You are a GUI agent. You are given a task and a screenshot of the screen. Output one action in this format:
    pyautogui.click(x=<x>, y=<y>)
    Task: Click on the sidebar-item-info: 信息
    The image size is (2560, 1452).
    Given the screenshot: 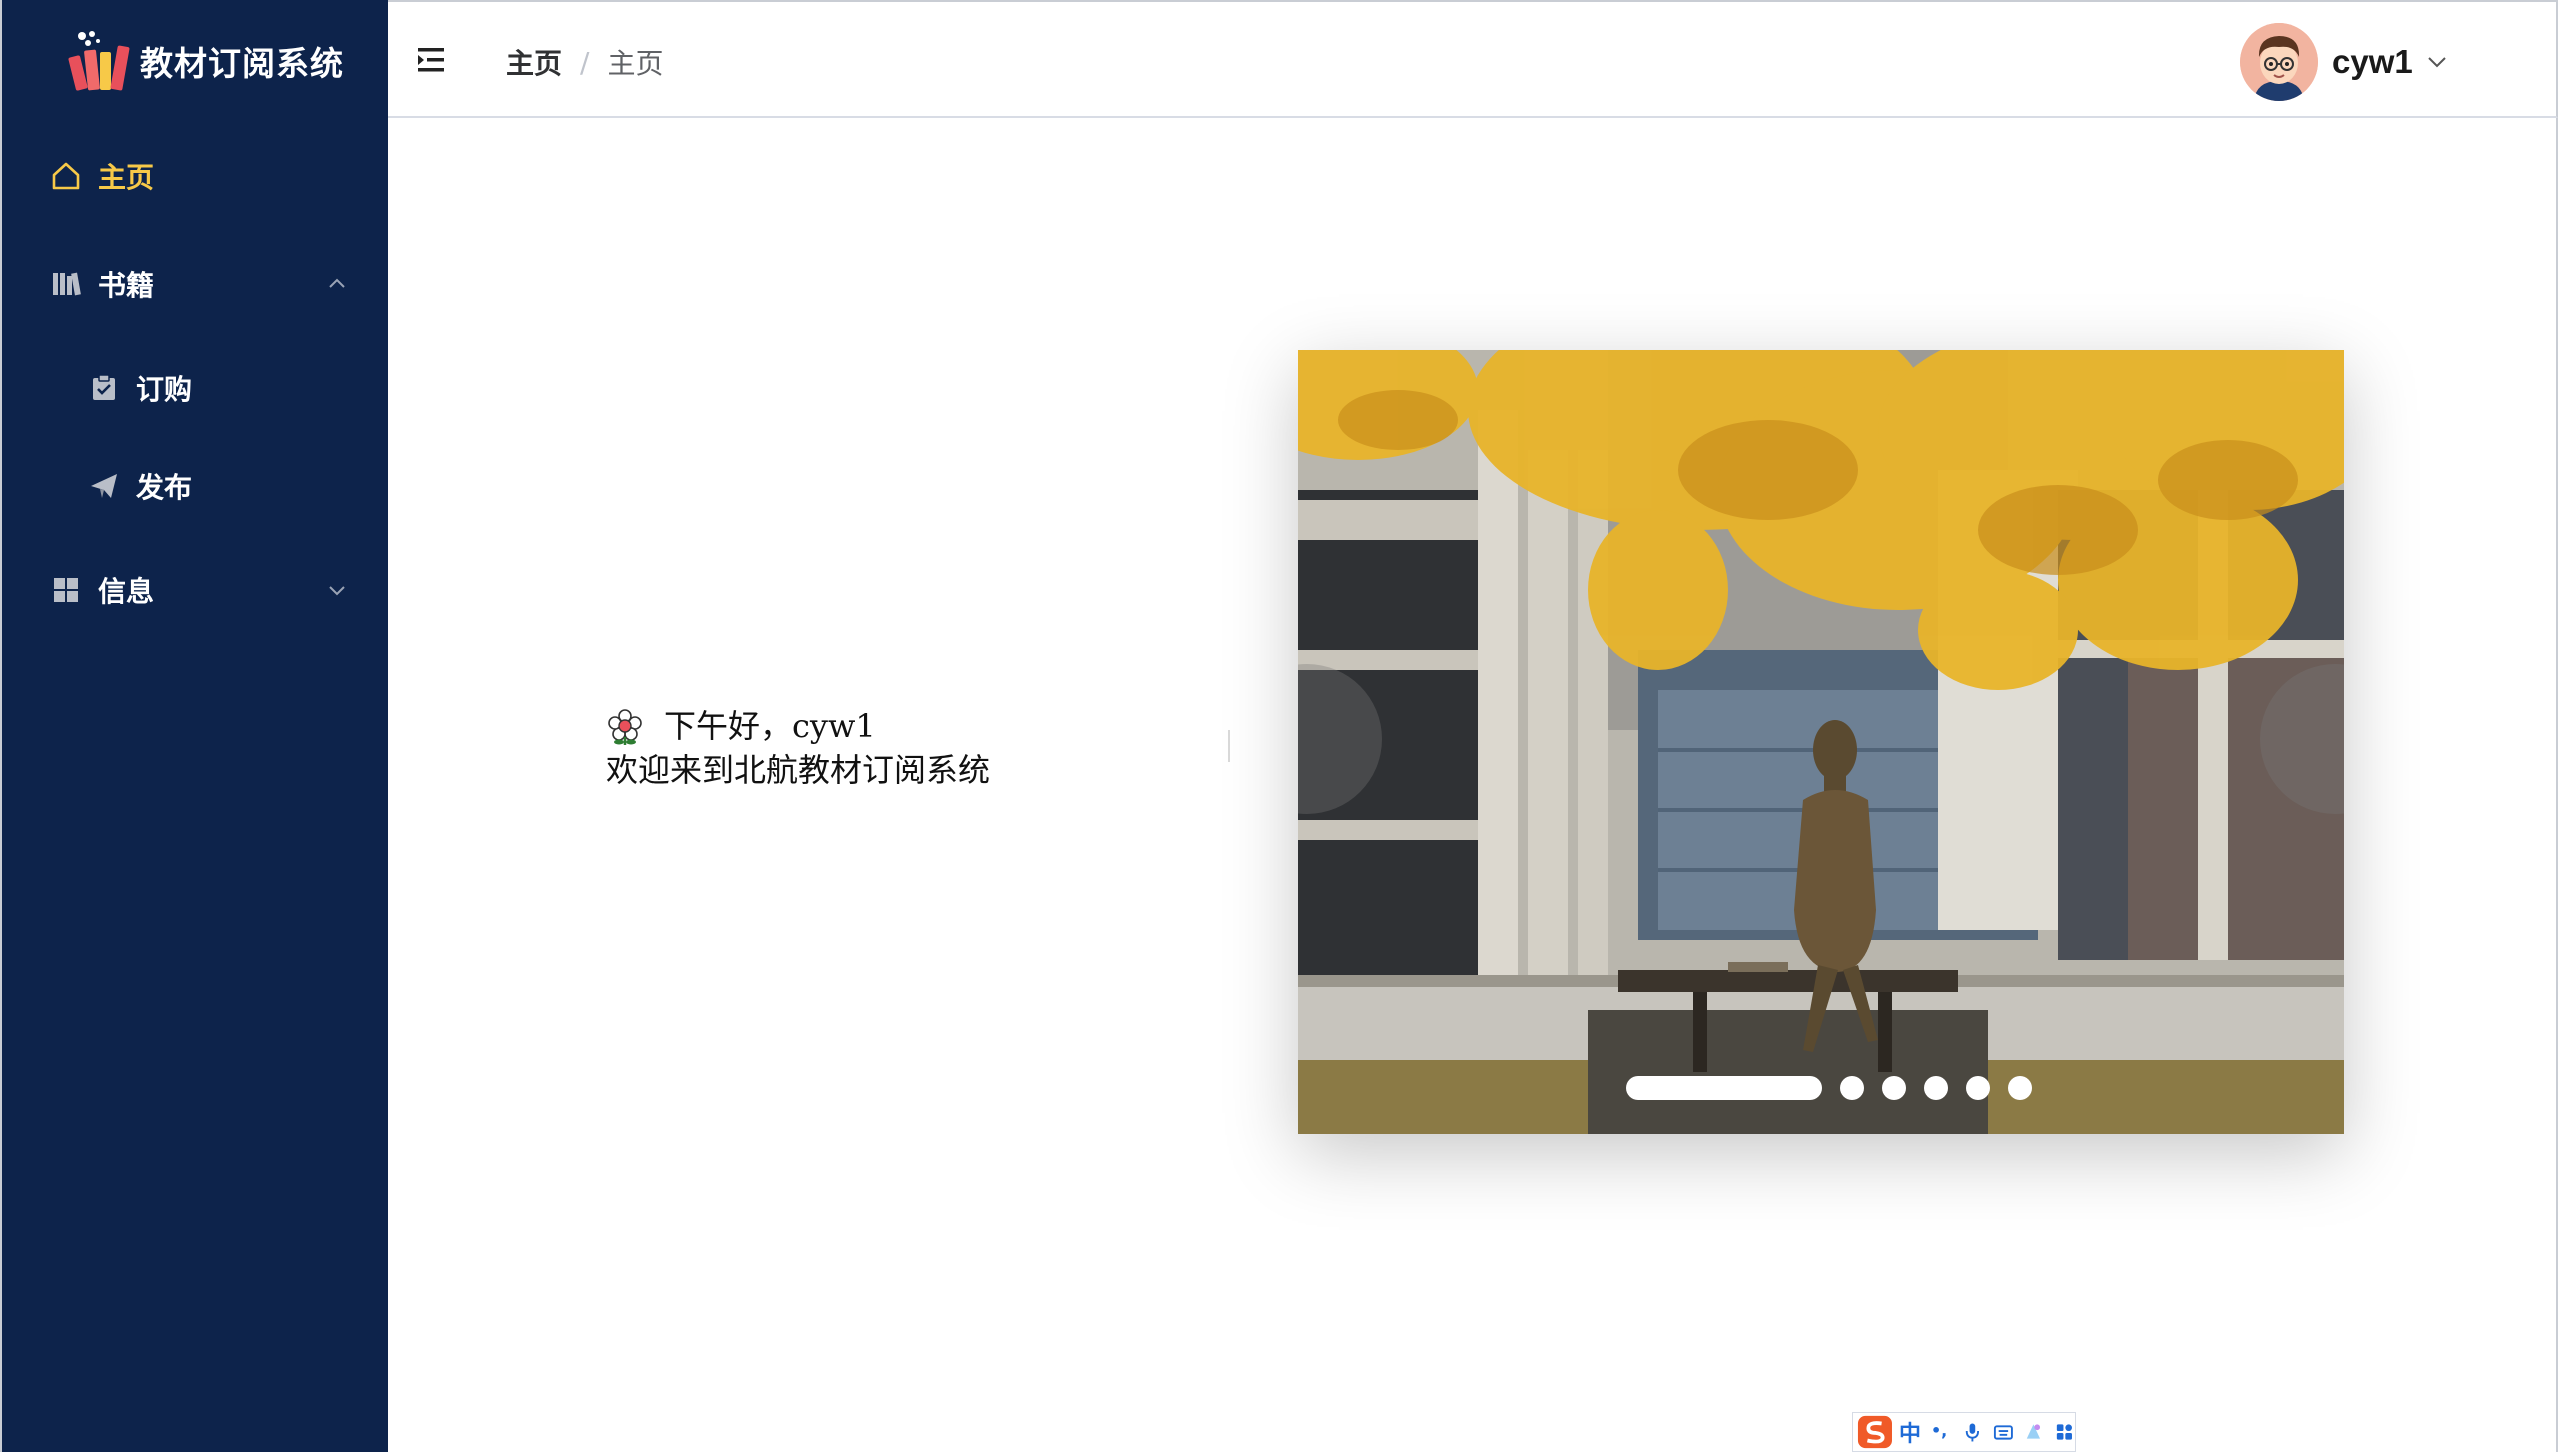 What is the action you would take?
    pyautogui.click(x=195, y=590)
    